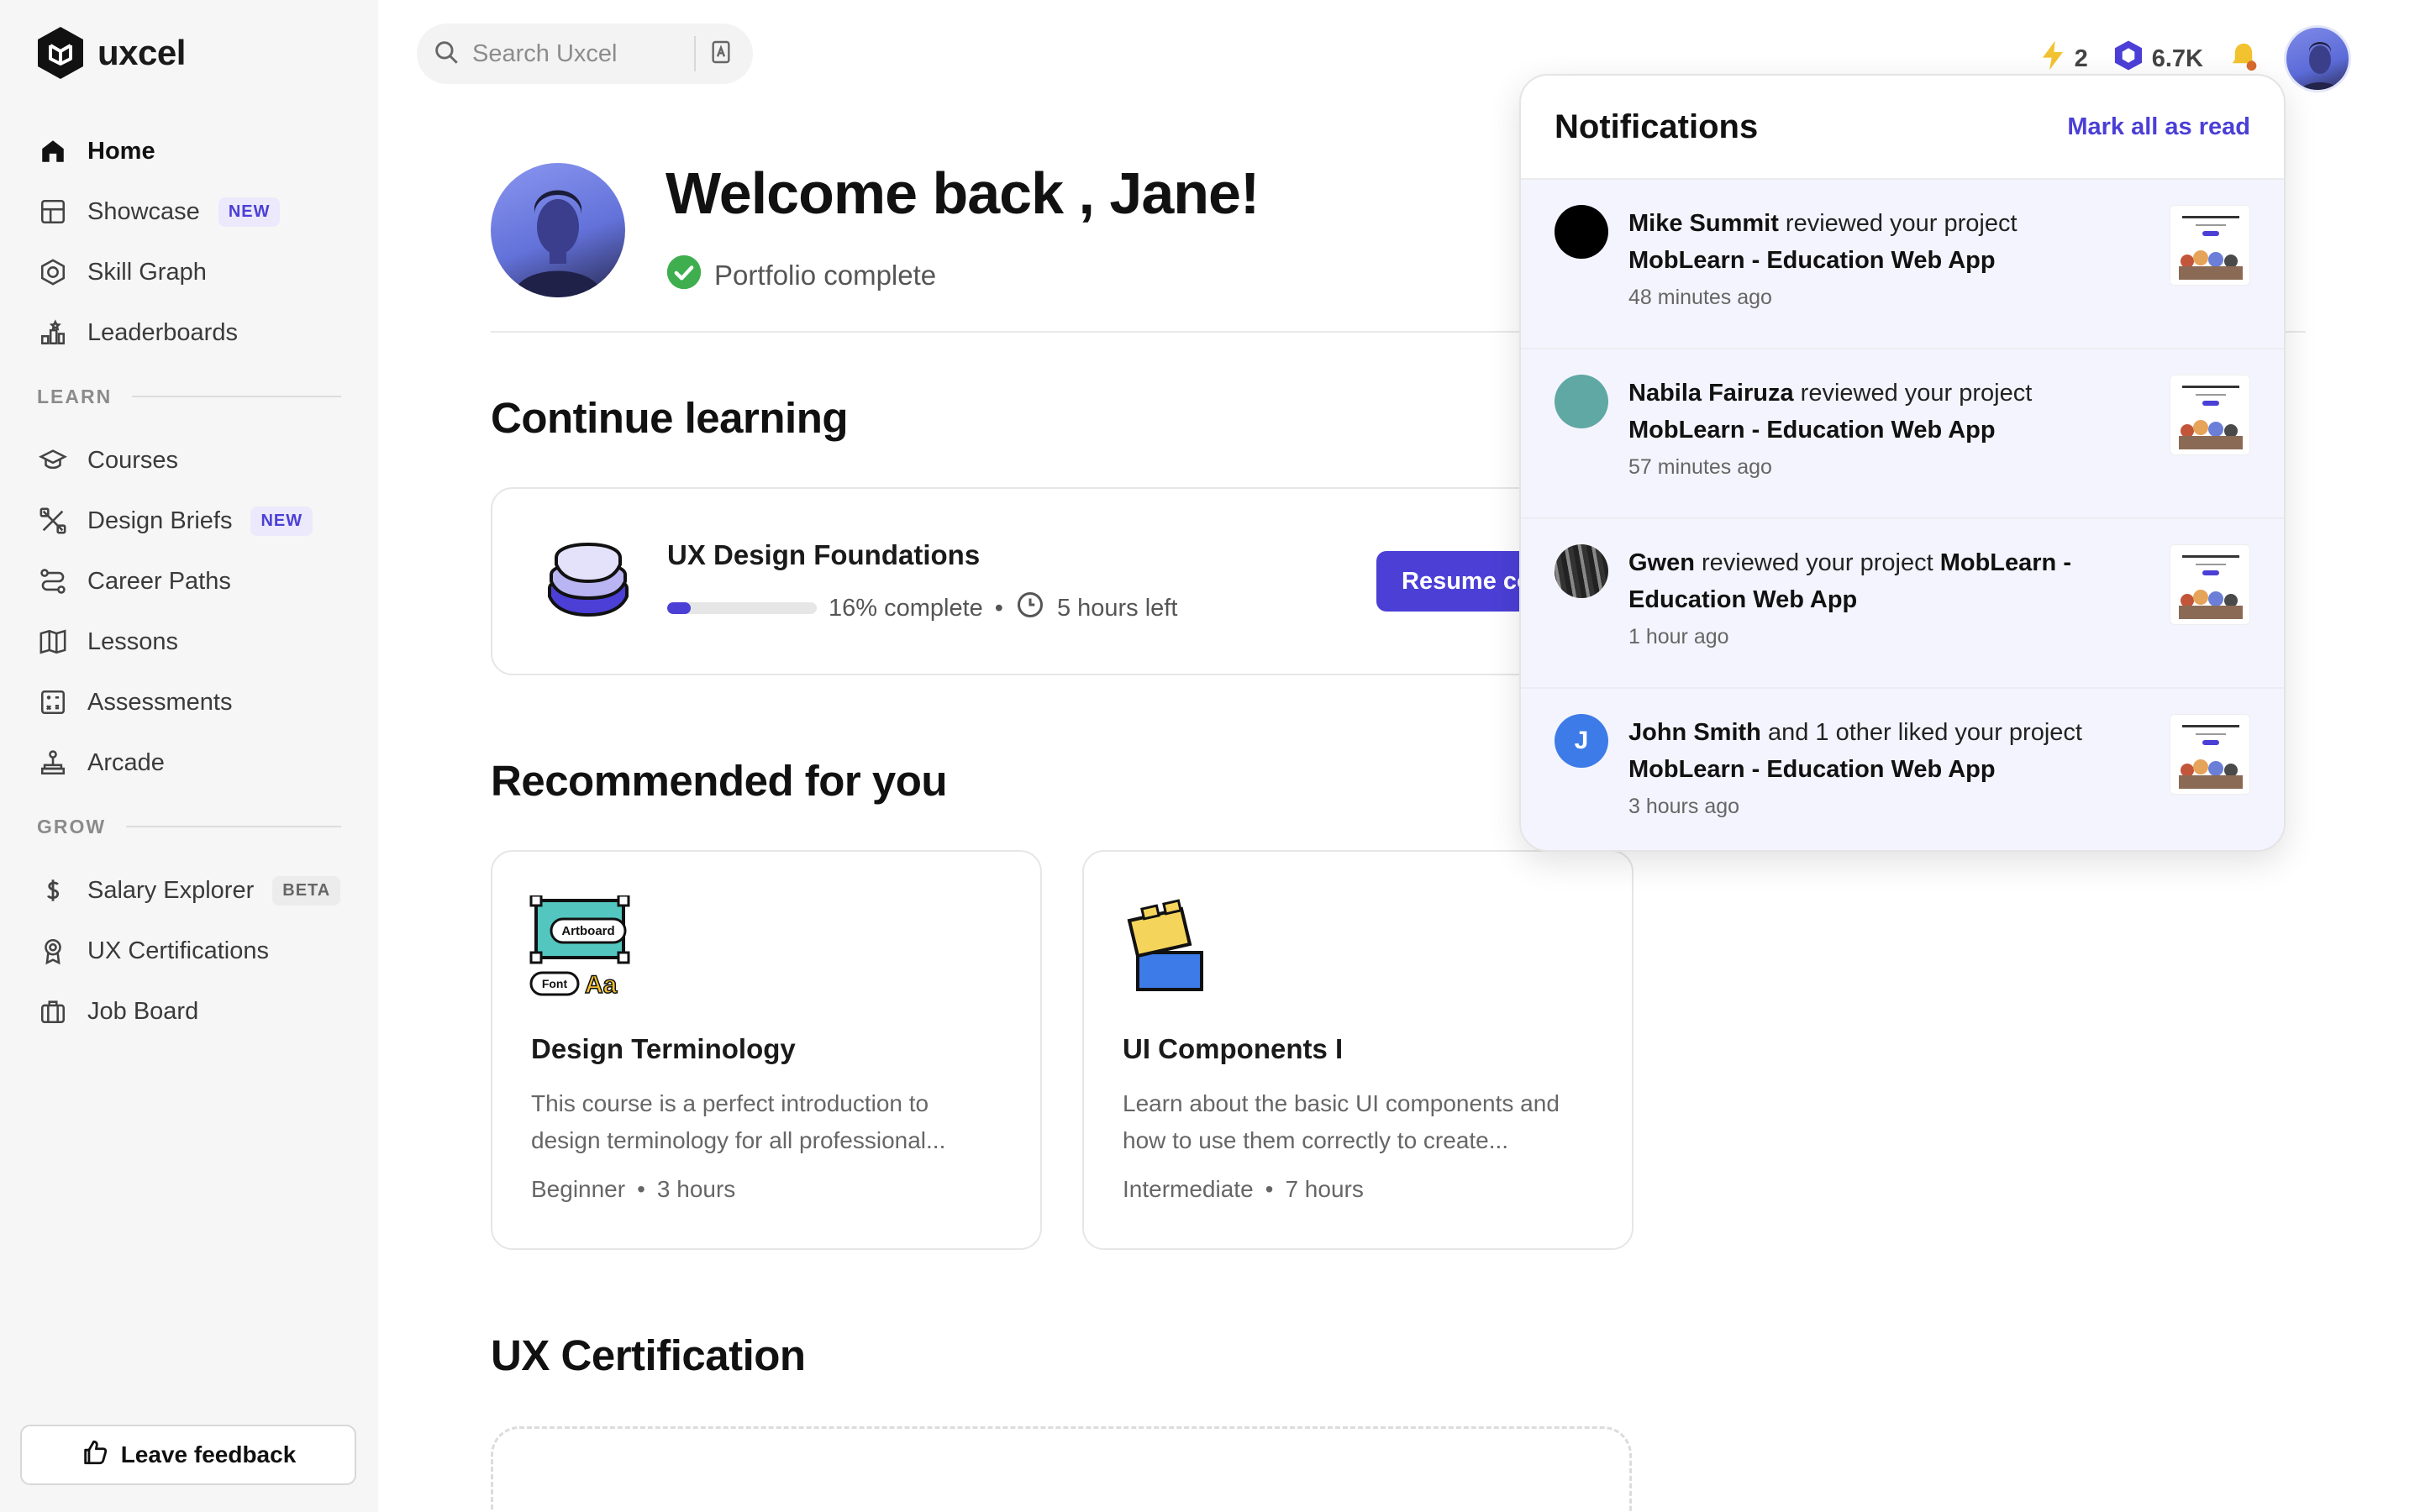  I want to click on leaderboards-icon, so click(53, 333).